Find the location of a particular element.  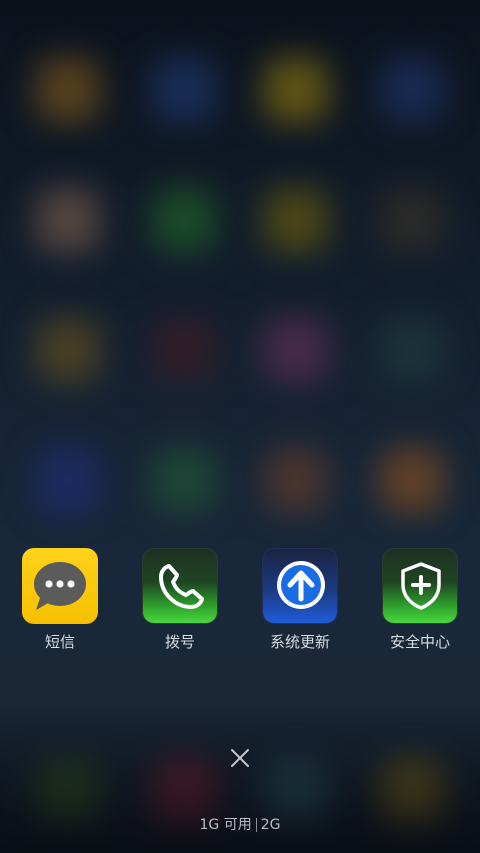

close-button is located at coordinates (240, 758).